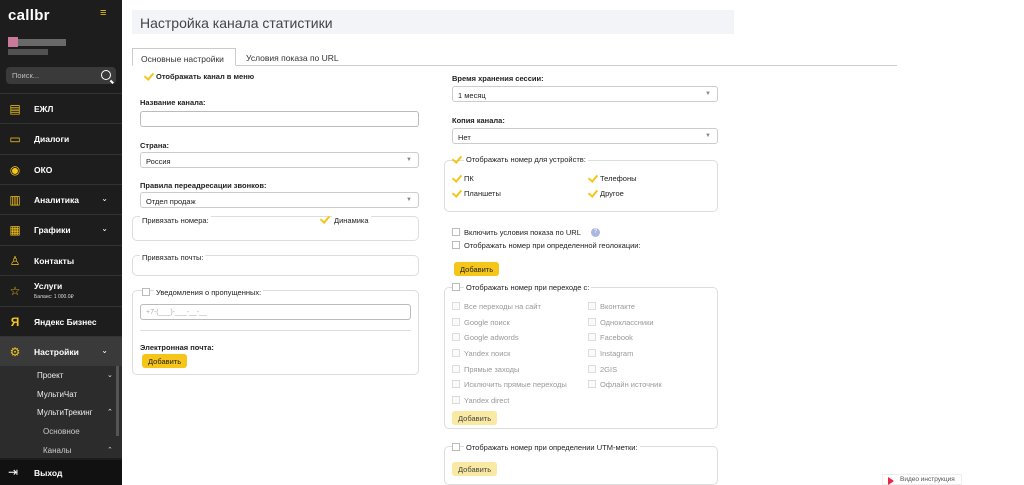 This screenshot has height=485, width=1024. I want to click on divider, so click(275, 330).